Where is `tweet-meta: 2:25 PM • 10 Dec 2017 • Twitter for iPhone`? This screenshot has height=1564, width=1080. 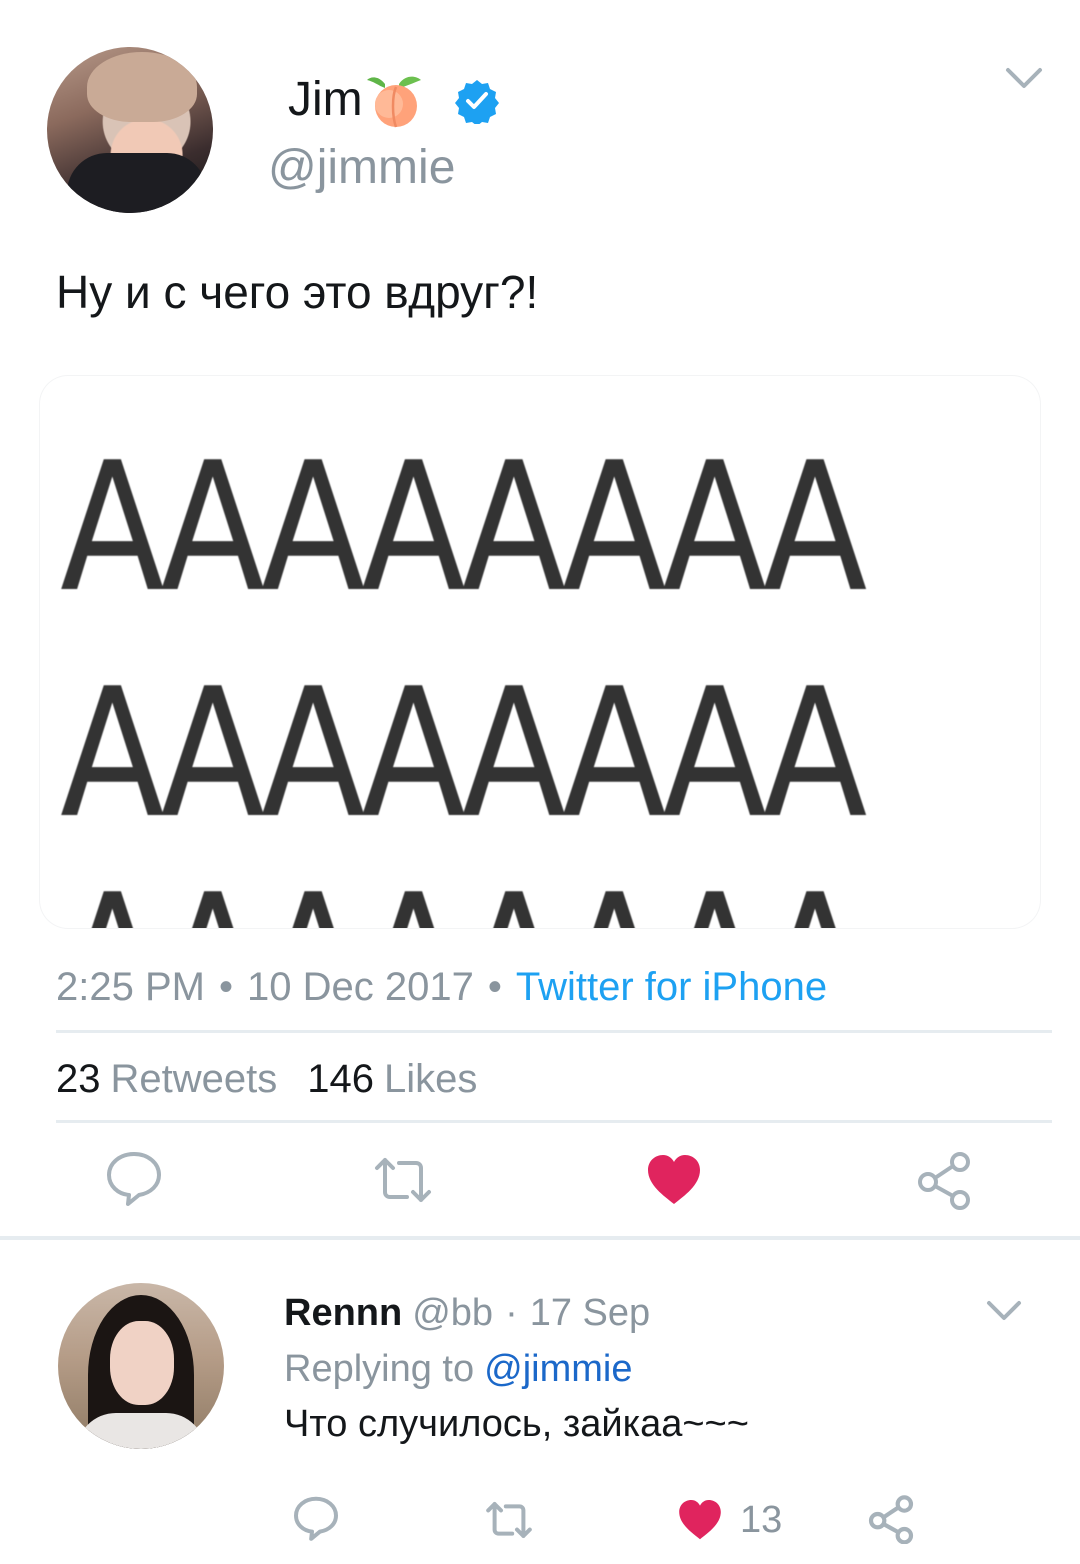 tweet-meta: 2:25 PM • 10 Dec 2017 • Twitter for iPhone is located at coordinates (441, 987).